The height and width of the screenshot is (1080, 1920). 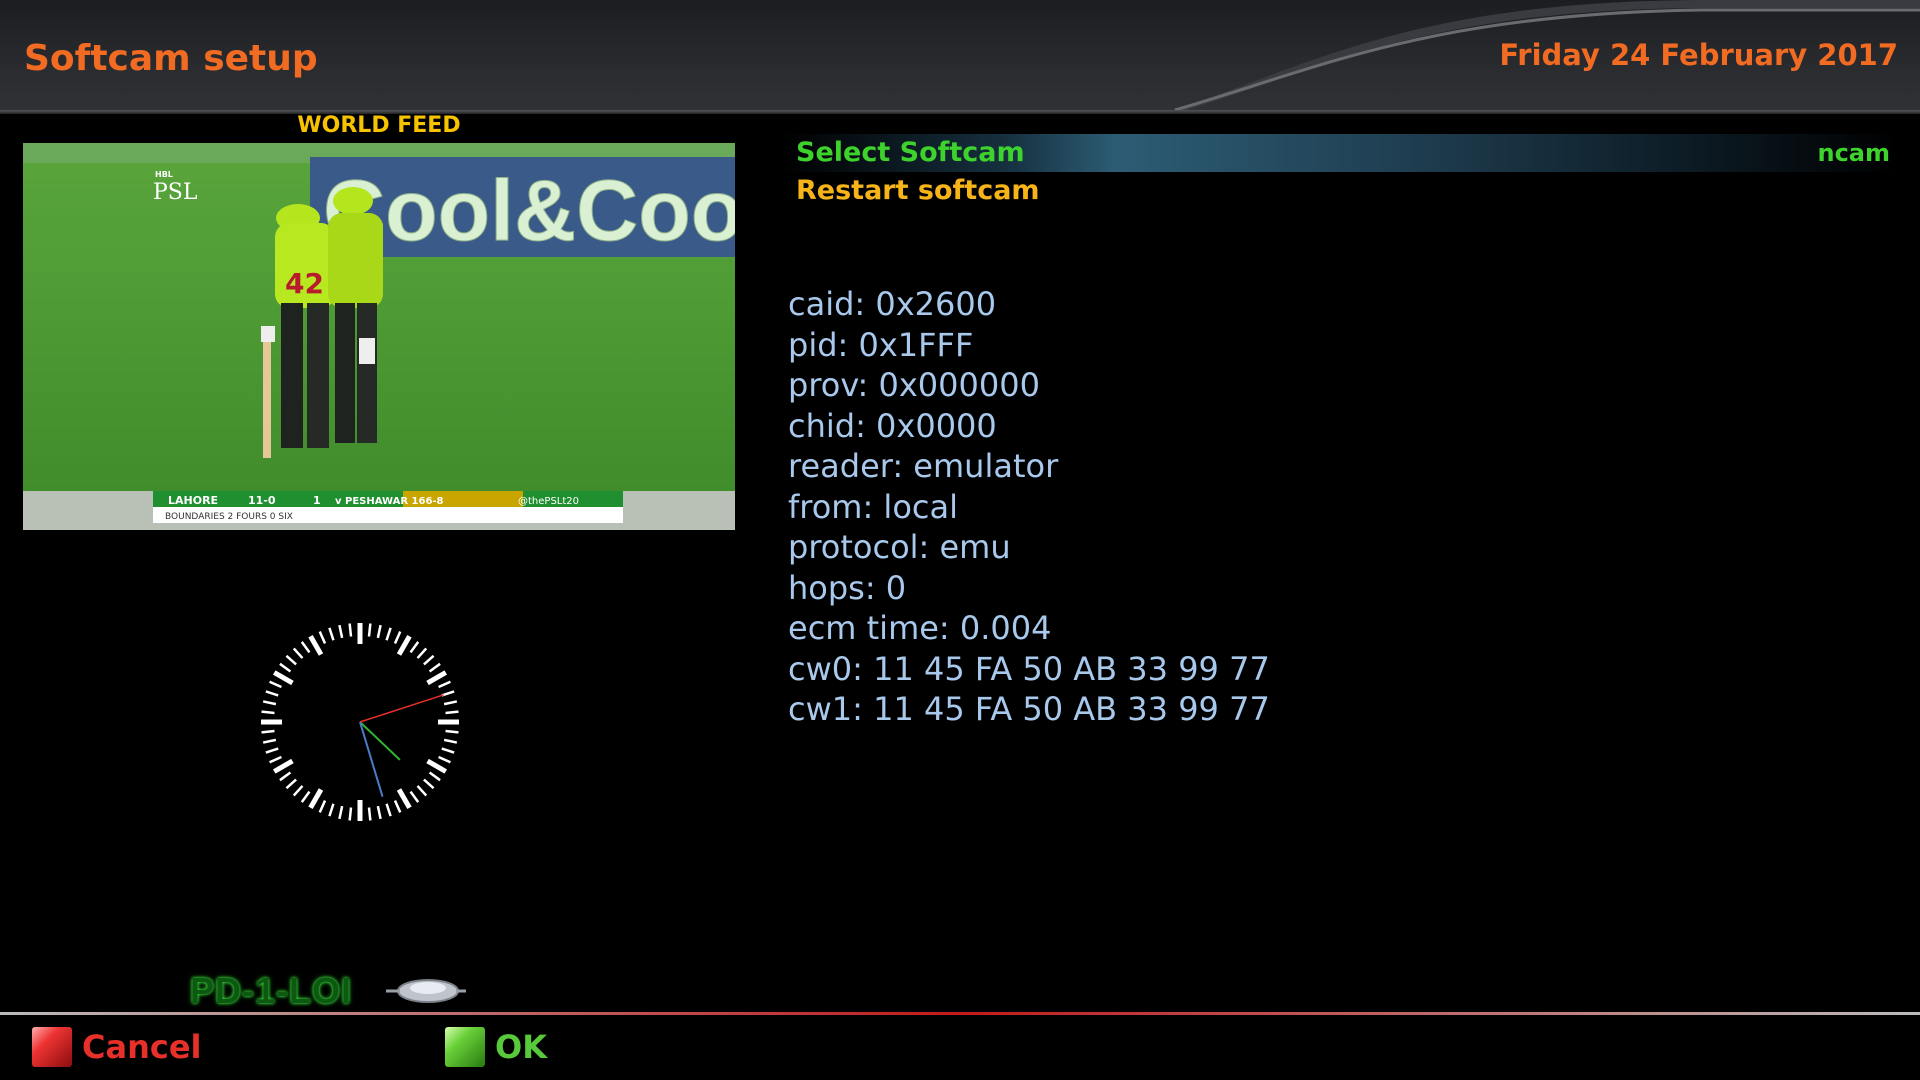 I want to click on cancel-label: Cancel, so click(x=142, y=1047).